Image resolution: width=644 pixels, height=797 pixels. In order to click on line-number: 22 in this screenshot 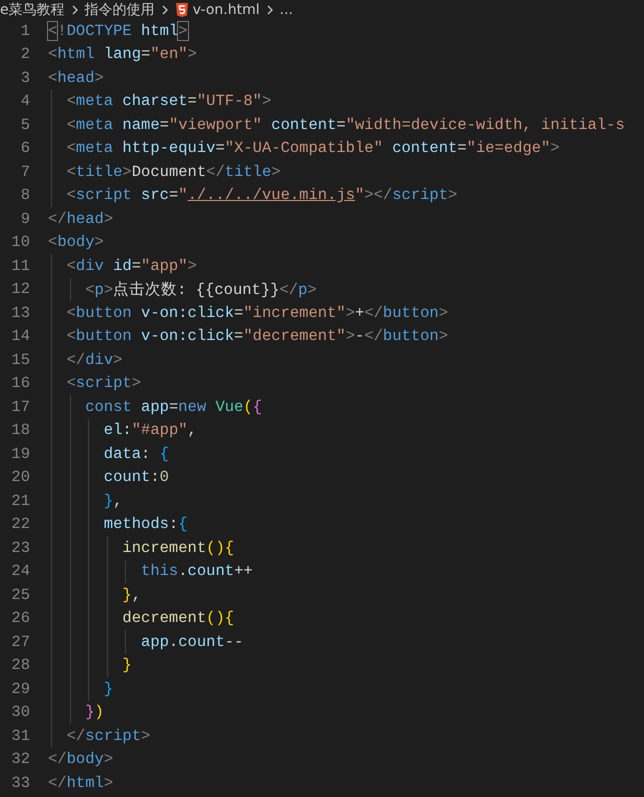, I will do `click(20, 524)`.